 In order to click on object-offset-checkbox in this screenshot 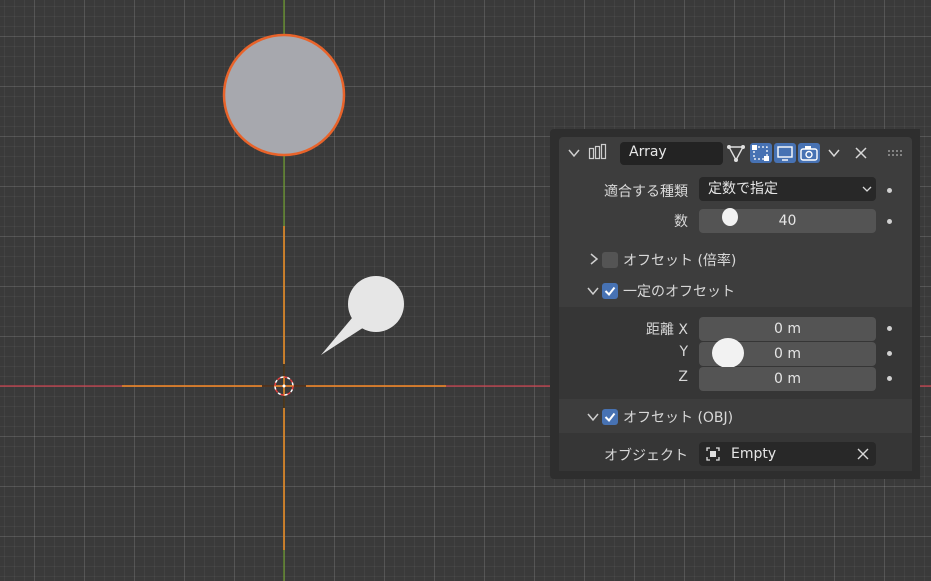, I will do `click(610, 417)`.